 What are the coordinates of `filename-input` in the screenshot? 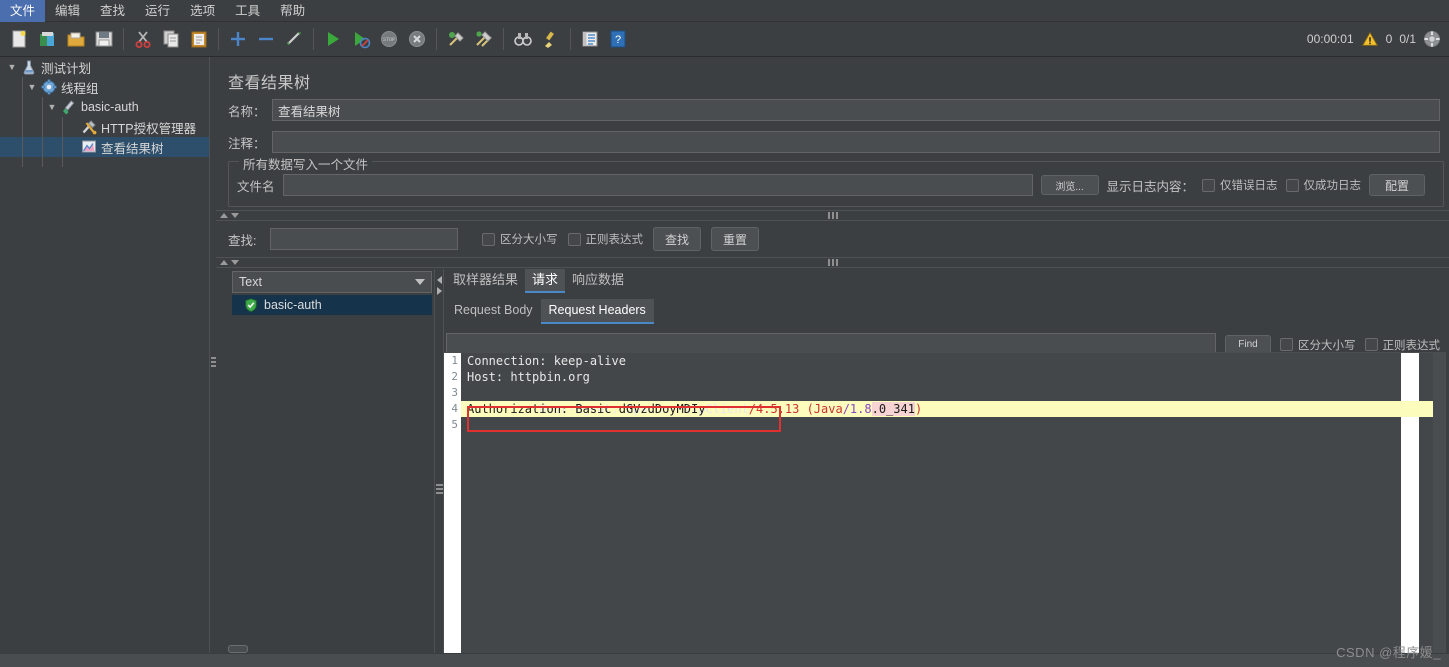 It's located at (657, 185).